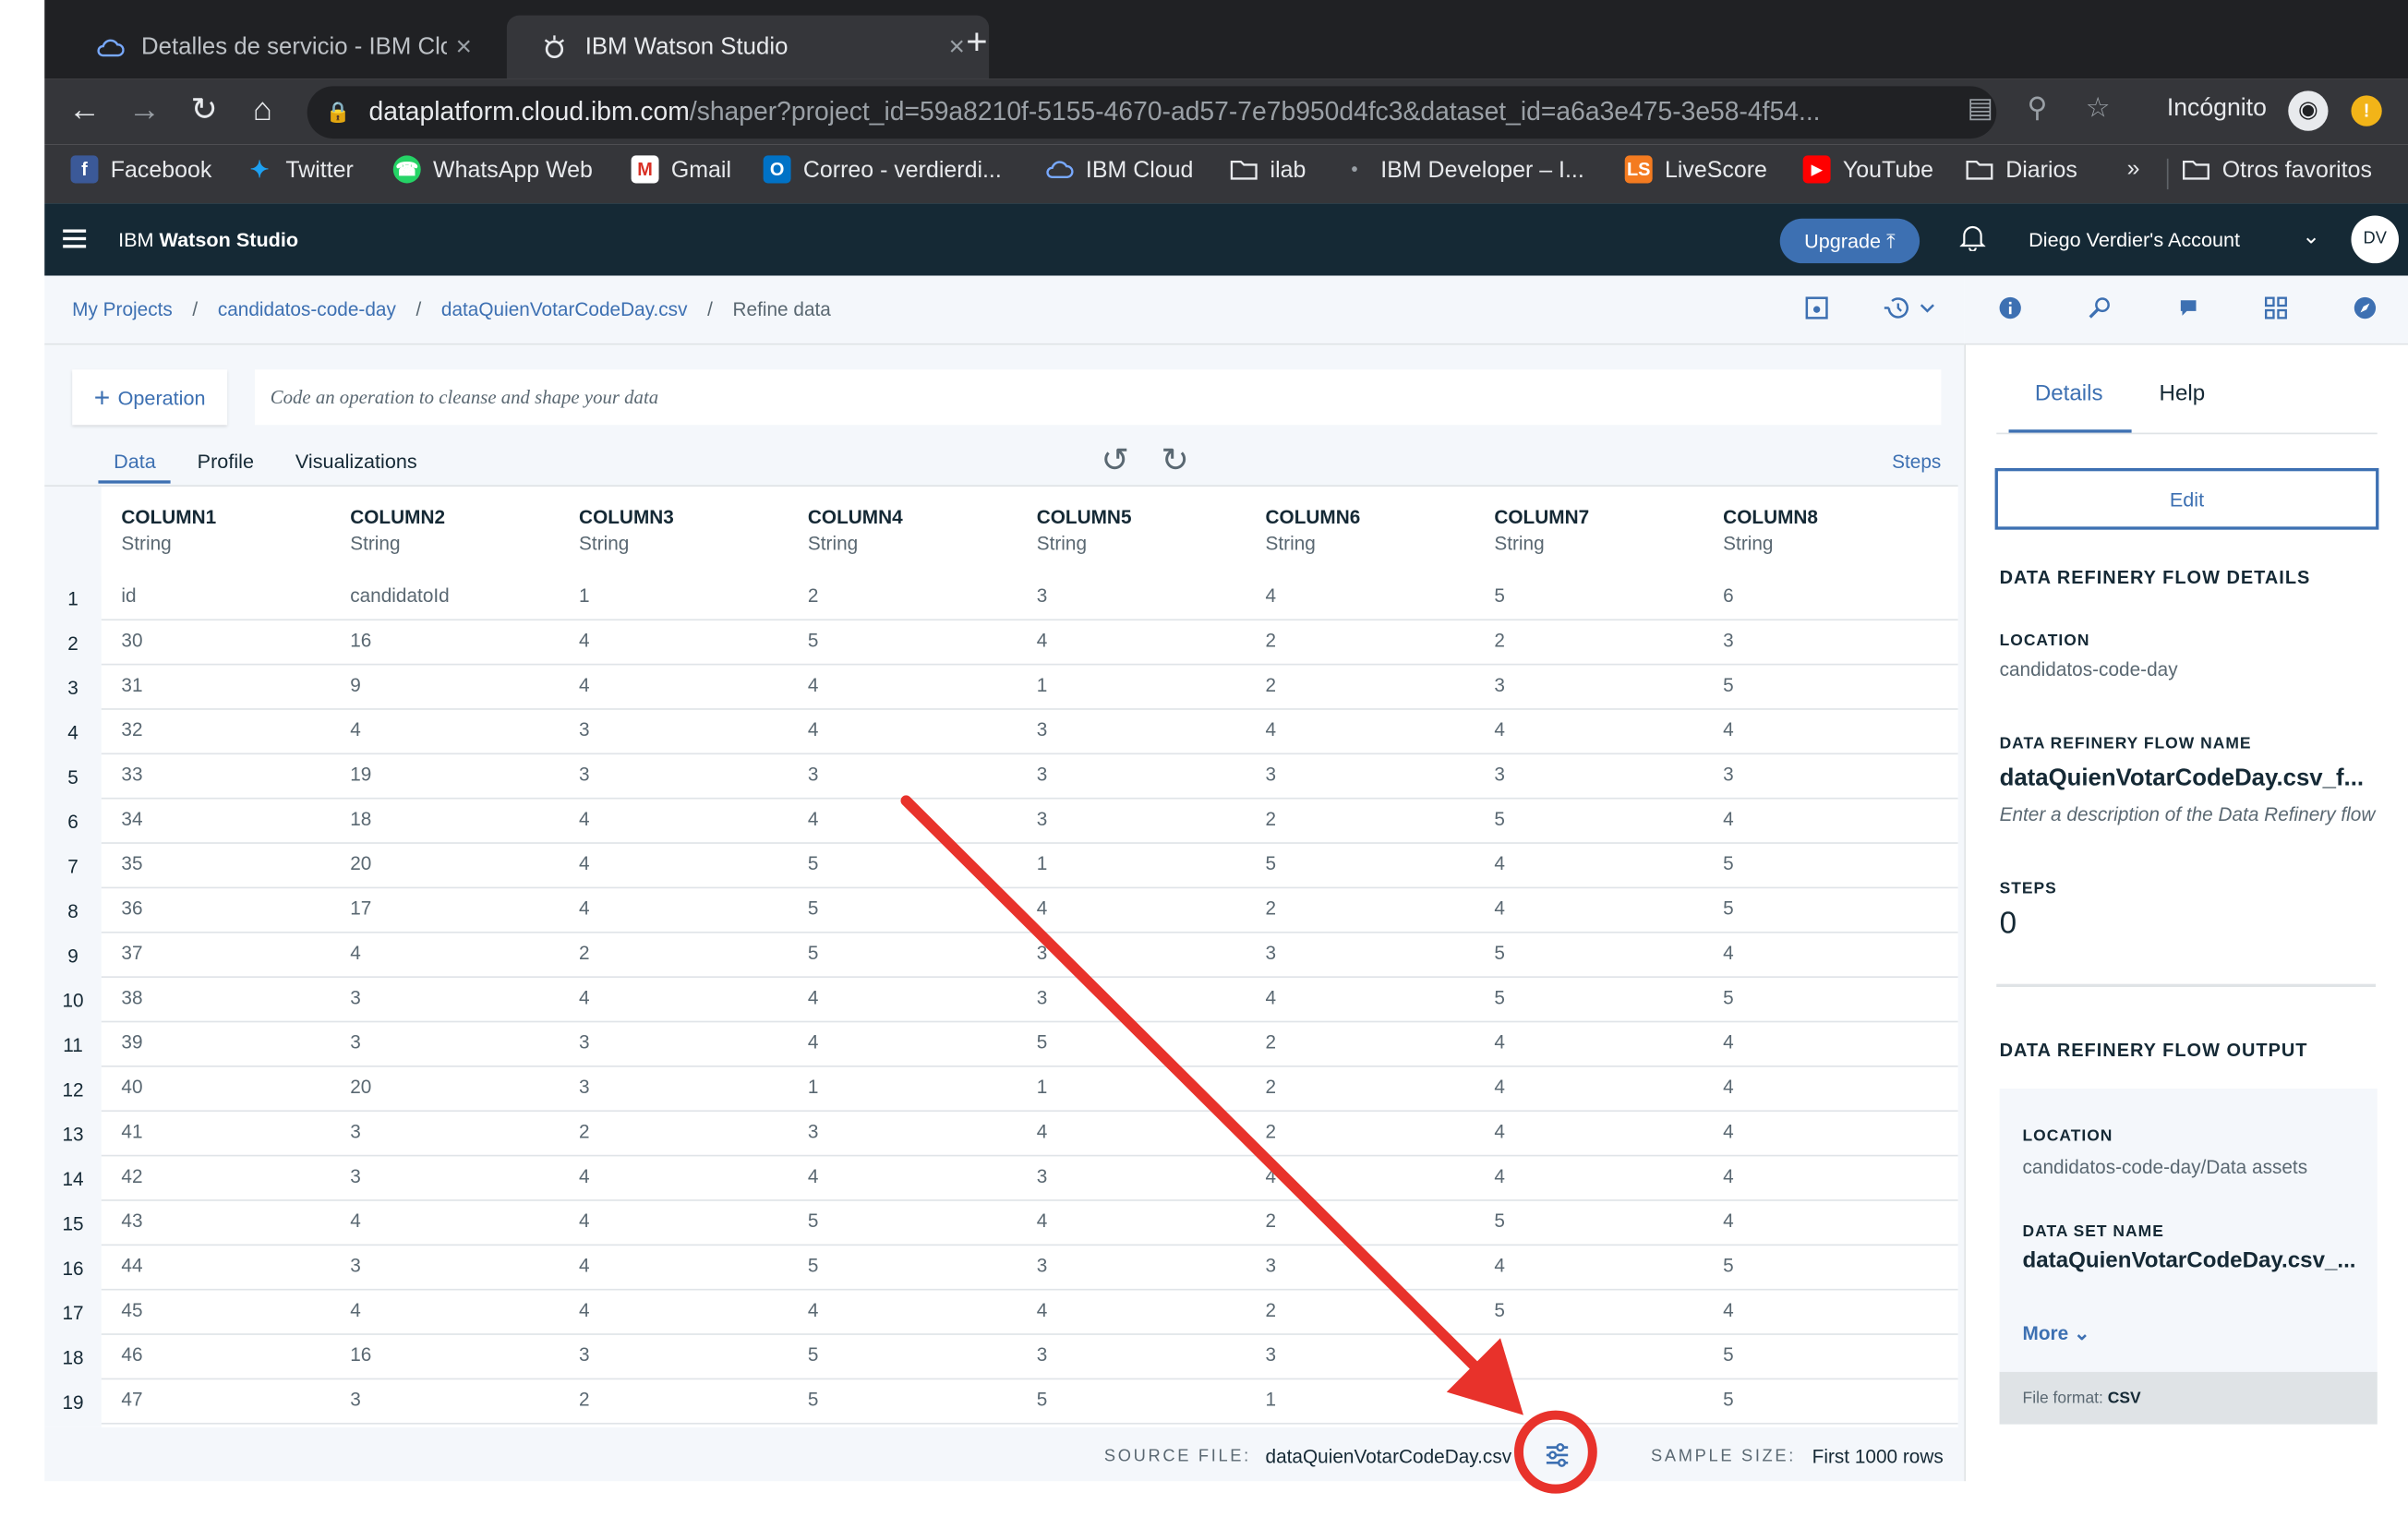 This screenshot has width=2408, height=1529. I want to click on table-cell: 37, so click(131, 953).